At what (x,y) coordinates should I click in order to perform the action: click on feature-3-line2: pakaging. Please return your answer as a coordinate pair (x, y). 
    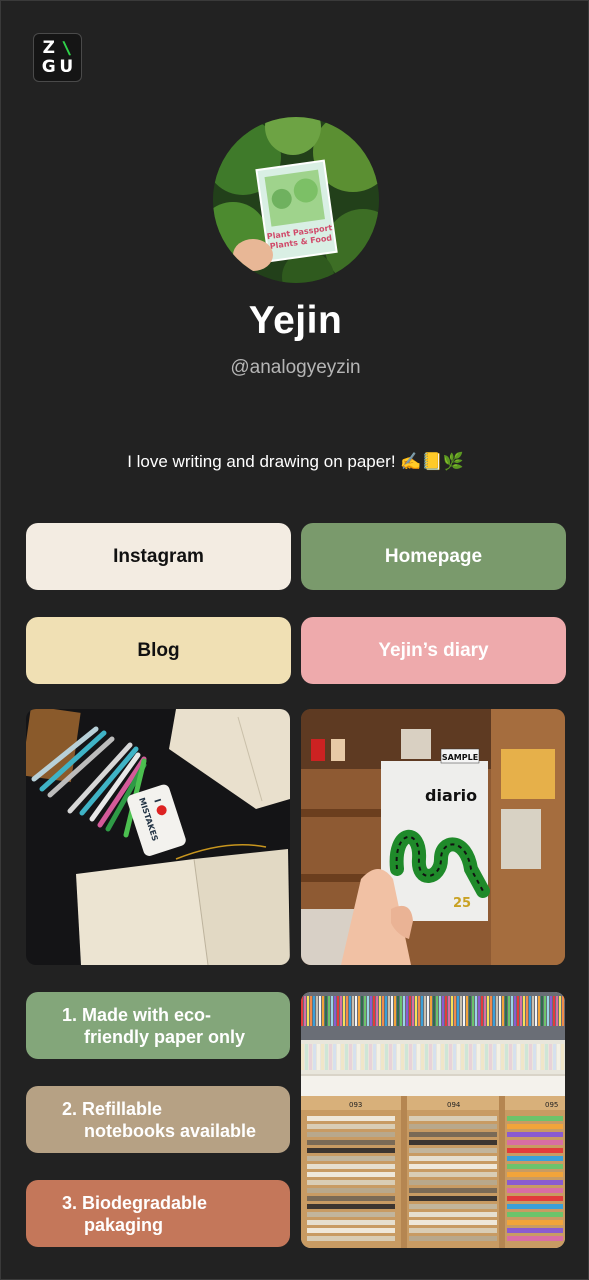
    Looking at the image, I should click on (124, 1224).